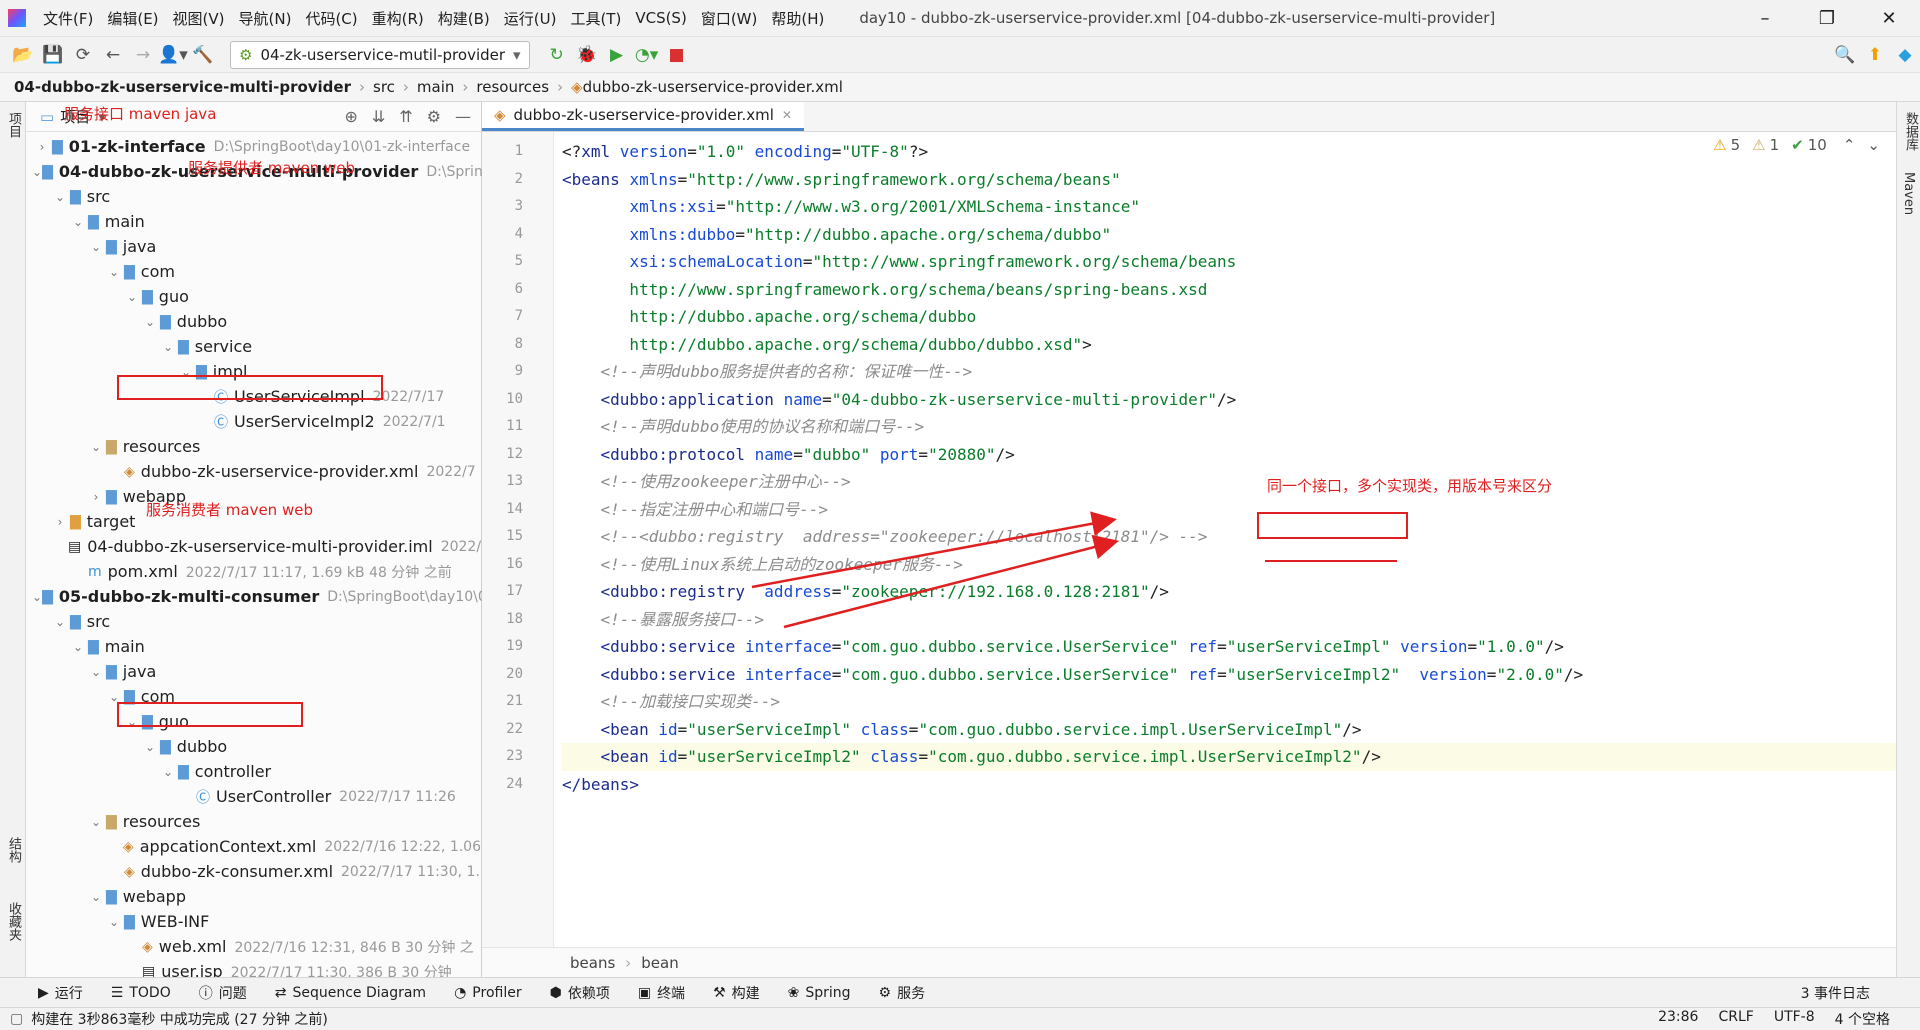 This screenshot has height=1030, width=1920. What do you see at coordinates (1796, 145) in the screenshot?
I see `inspection-widget: ⚠ 5 ⚠ 1 ✔ 10 ⌃ ⌄` at bounding box center [1796, 145].